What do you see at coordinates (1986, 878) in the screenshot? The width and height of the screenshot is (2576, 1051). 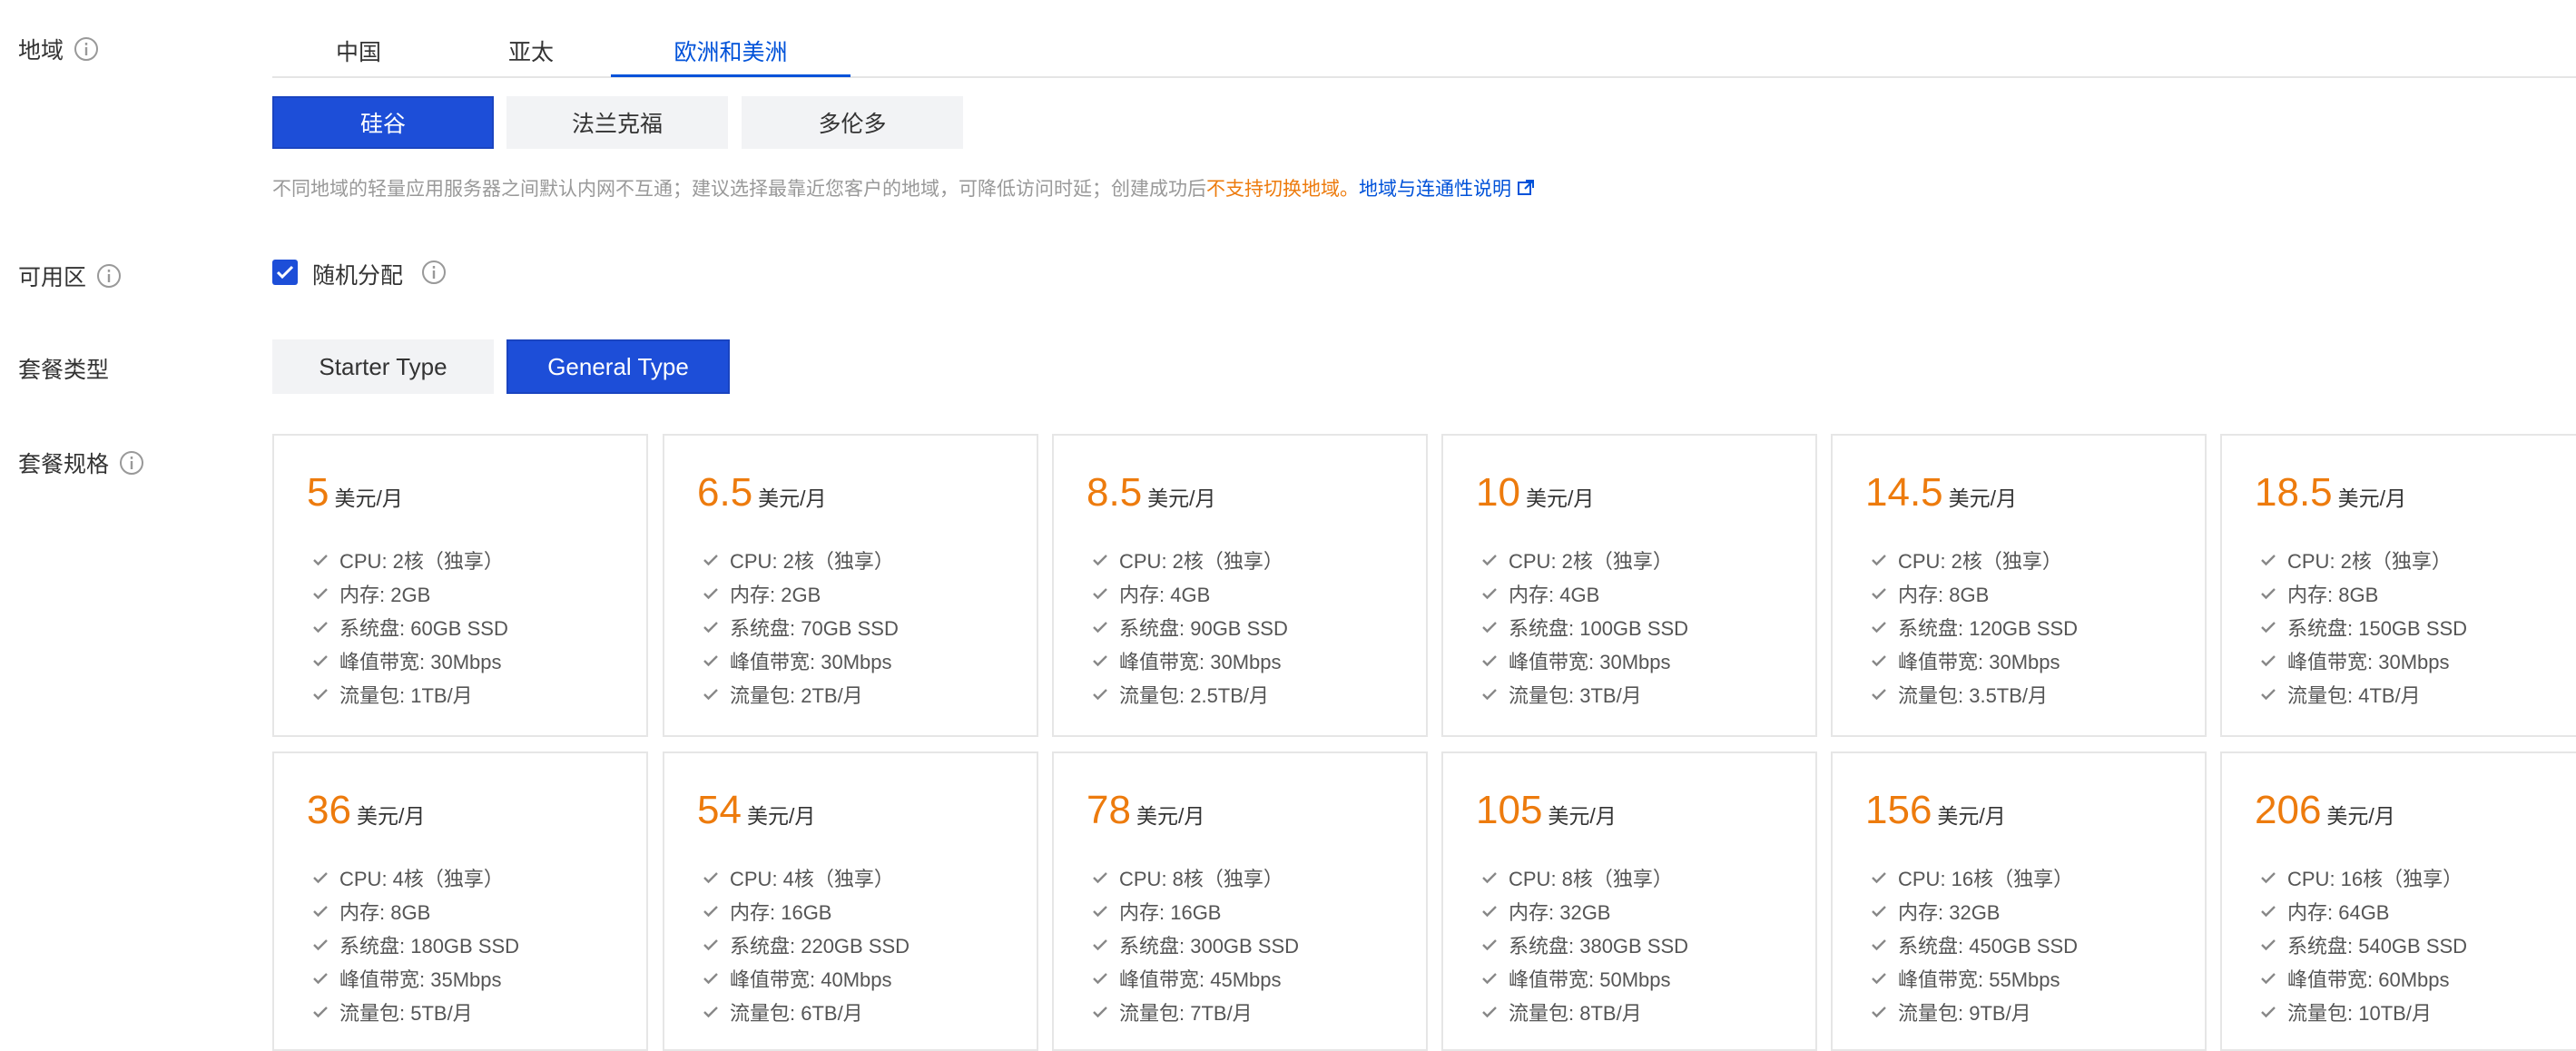 I see `plan-spec-text: CPU: 16核（独享）` at bounding box center [1986, 878].